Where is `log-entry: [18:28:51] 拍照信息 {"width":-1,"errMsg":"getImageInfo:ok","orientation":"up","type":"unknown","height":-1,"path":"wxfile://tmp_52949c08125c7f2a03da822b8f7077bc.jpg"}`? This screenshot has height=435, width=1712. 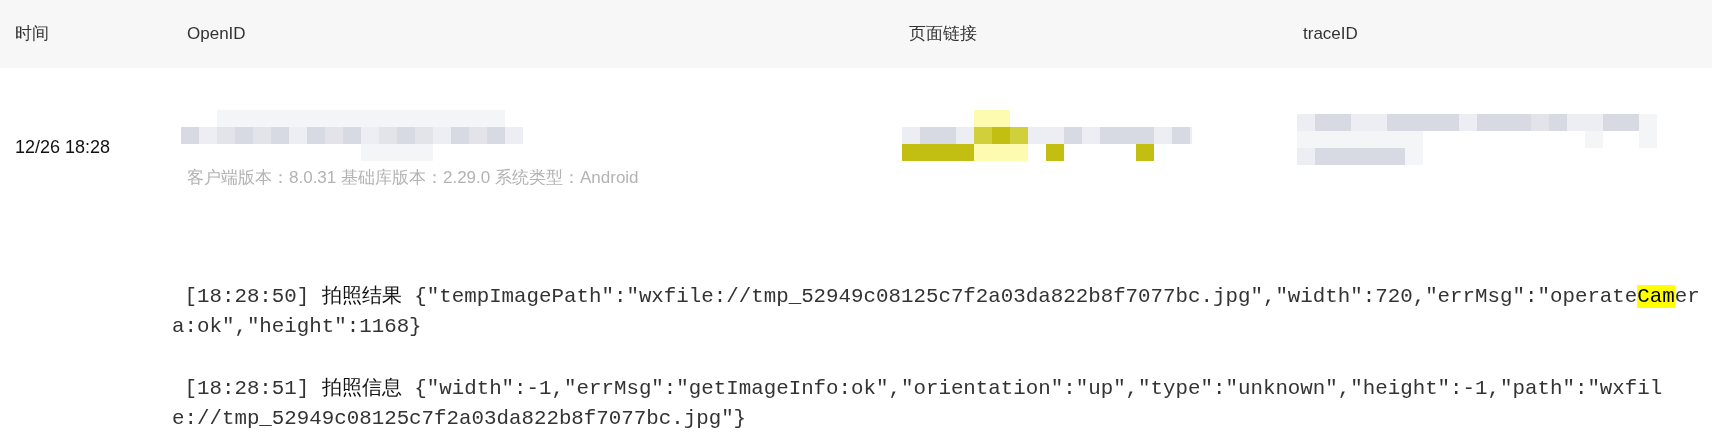
log-entry: [18:28:51] 拍照信息 {"width":-1,"errMsg":"getImageInfo:ok","orientation":"up","type":"unknown","height":-1,"path":"wxfile://tmp_52949c08125c7f2a03da822b8f7077bc.jpg"} is located at coordinates (918, 403).